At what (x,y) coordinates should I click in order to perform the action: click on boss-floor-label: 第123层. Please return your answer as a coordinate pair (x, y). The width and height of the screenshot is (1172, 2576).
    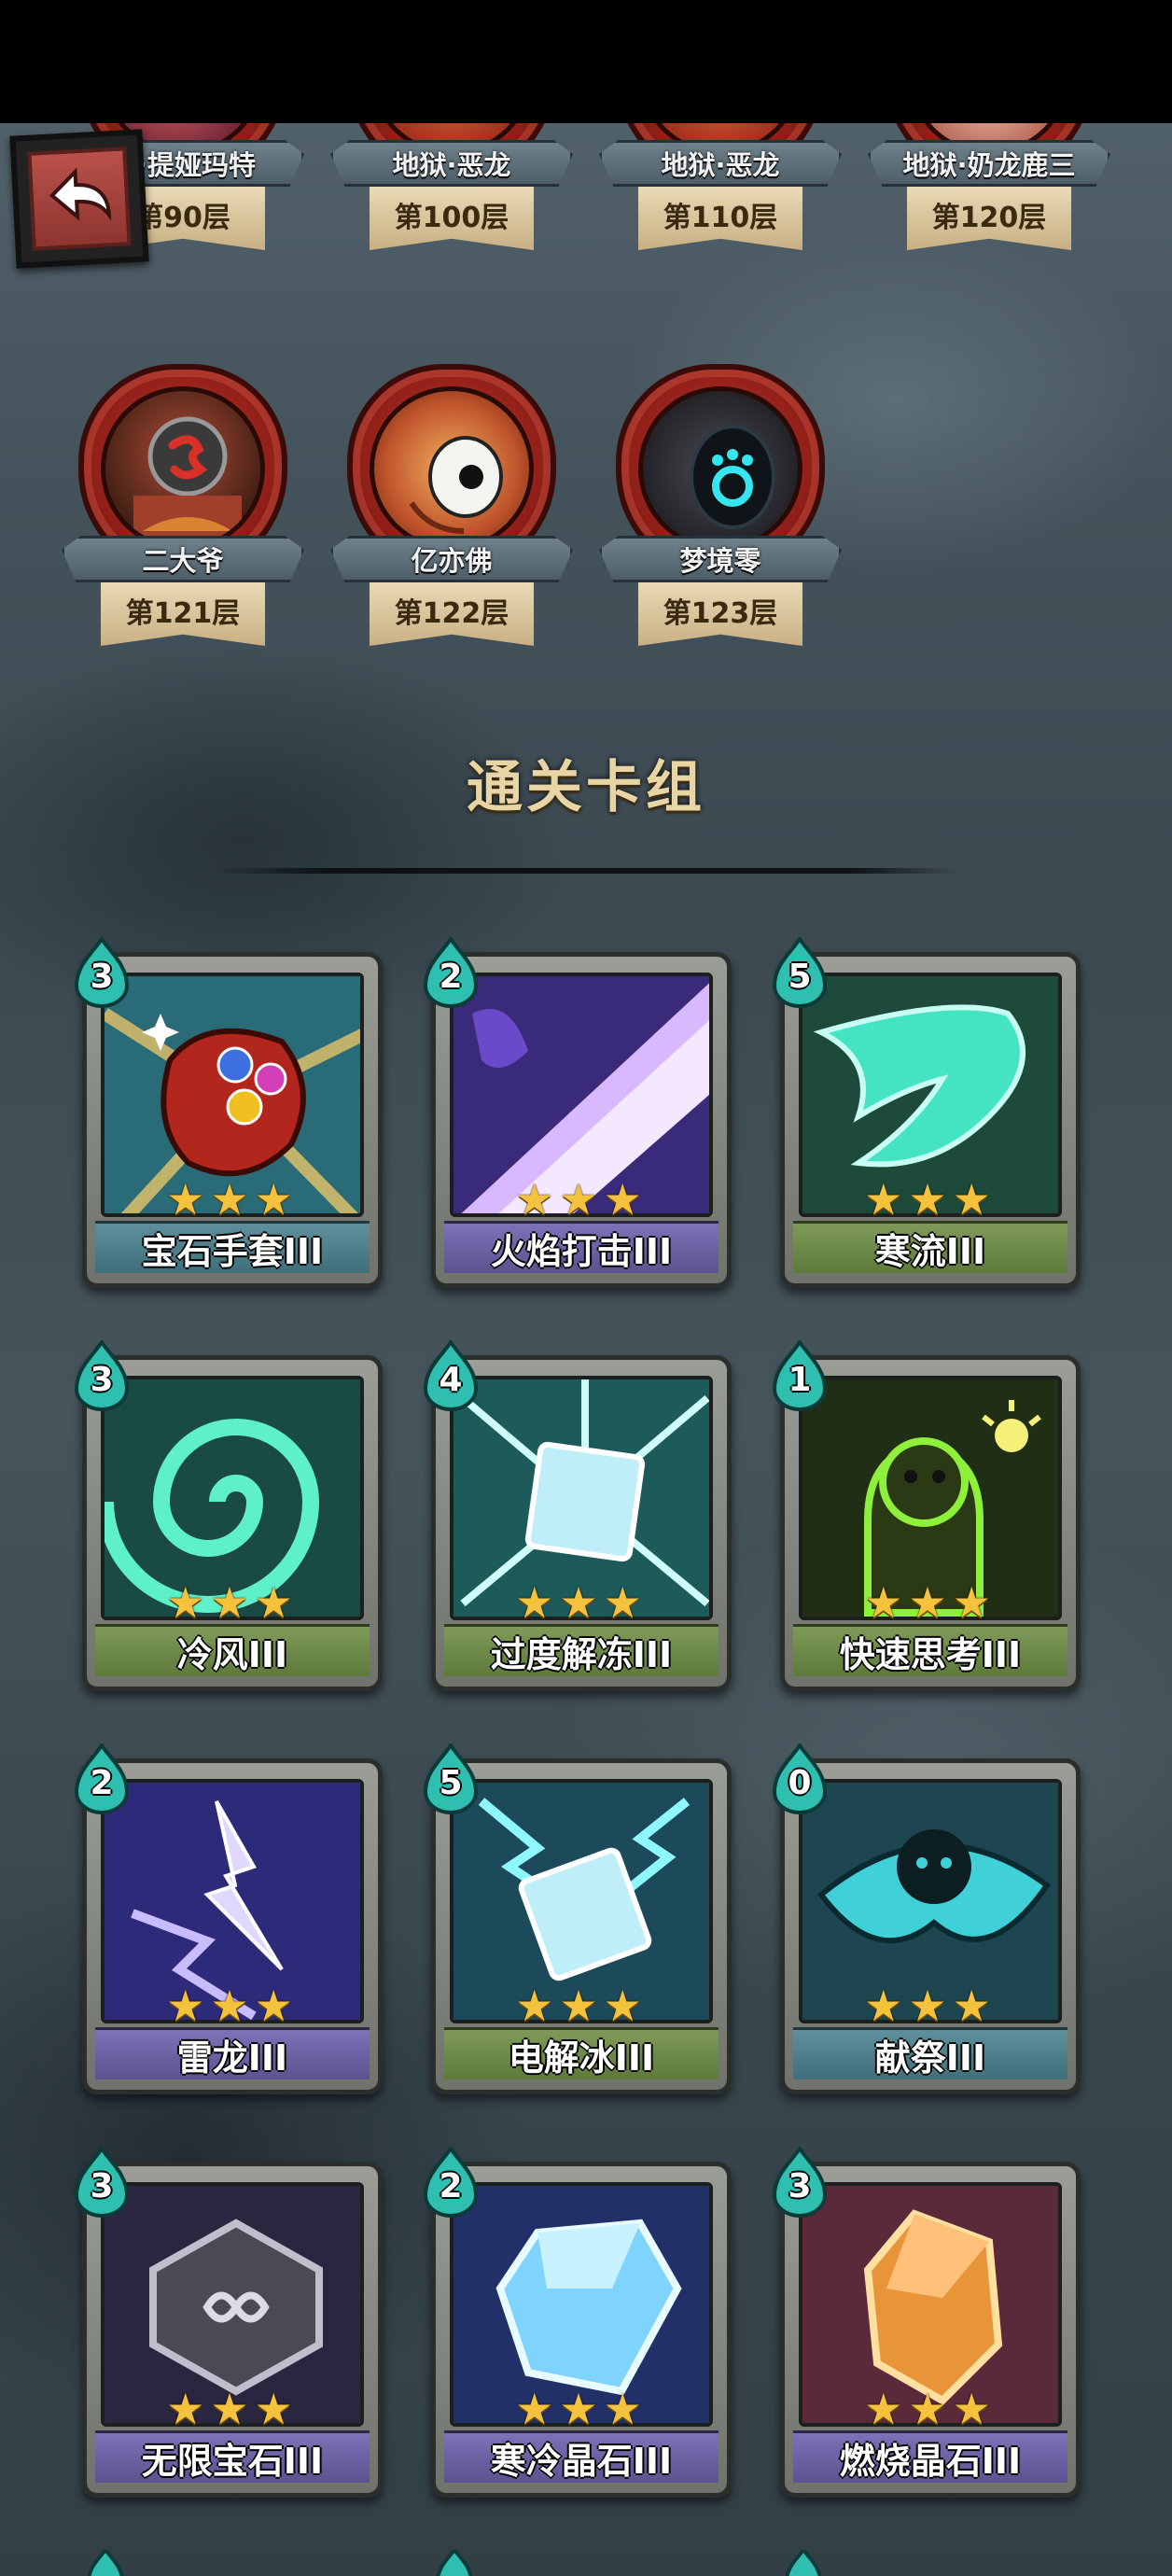
    Looking at the image, I should click on (720, 614).